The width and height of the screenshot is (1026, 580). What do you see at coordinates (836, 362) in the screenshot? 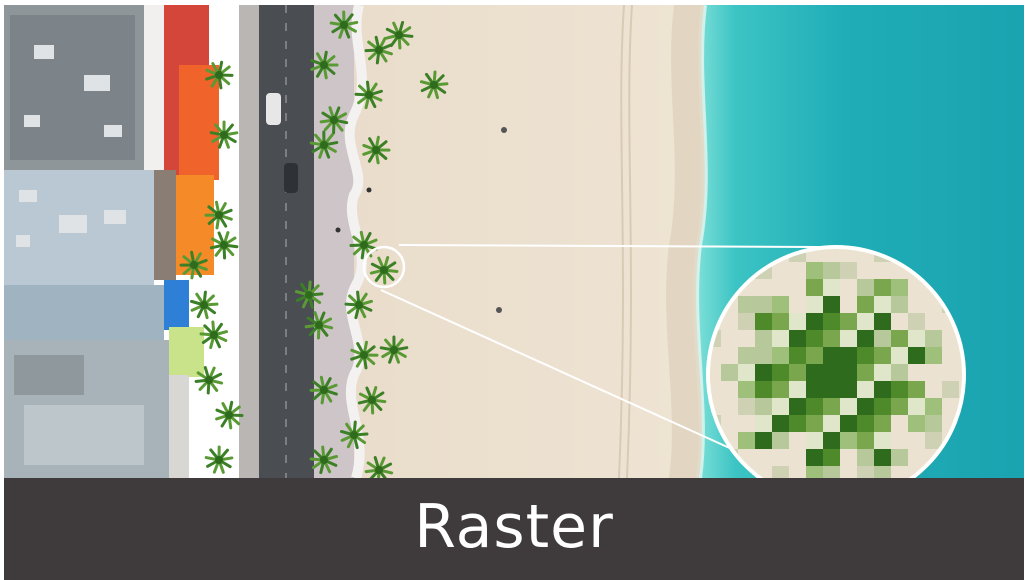
I see `pixelated-palm-zoom` at bounding box center [836, 362].